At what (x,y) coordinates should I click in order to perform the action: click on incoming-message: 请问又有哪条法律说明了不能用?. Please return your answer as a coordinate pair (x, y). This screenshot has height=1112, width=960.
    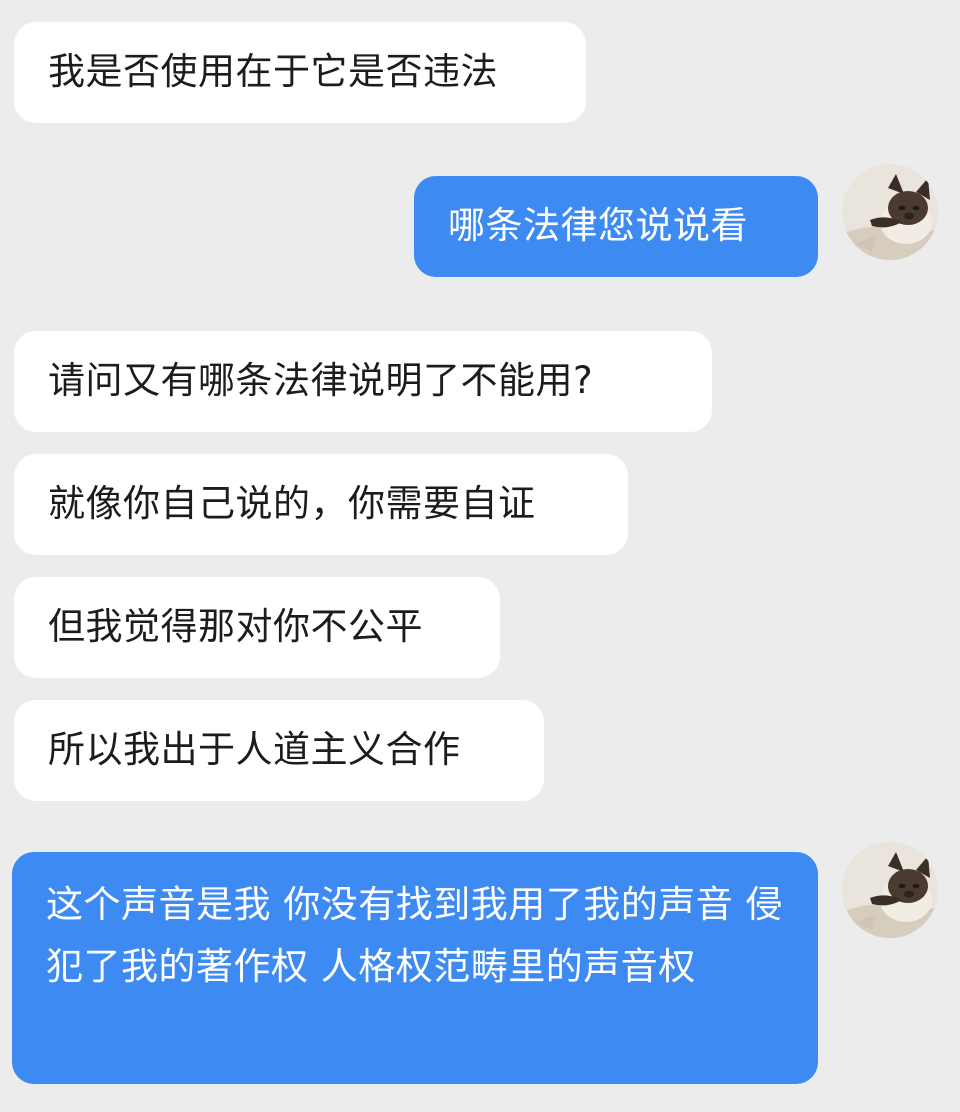
    Looking at the image, I should click on (363, 381).